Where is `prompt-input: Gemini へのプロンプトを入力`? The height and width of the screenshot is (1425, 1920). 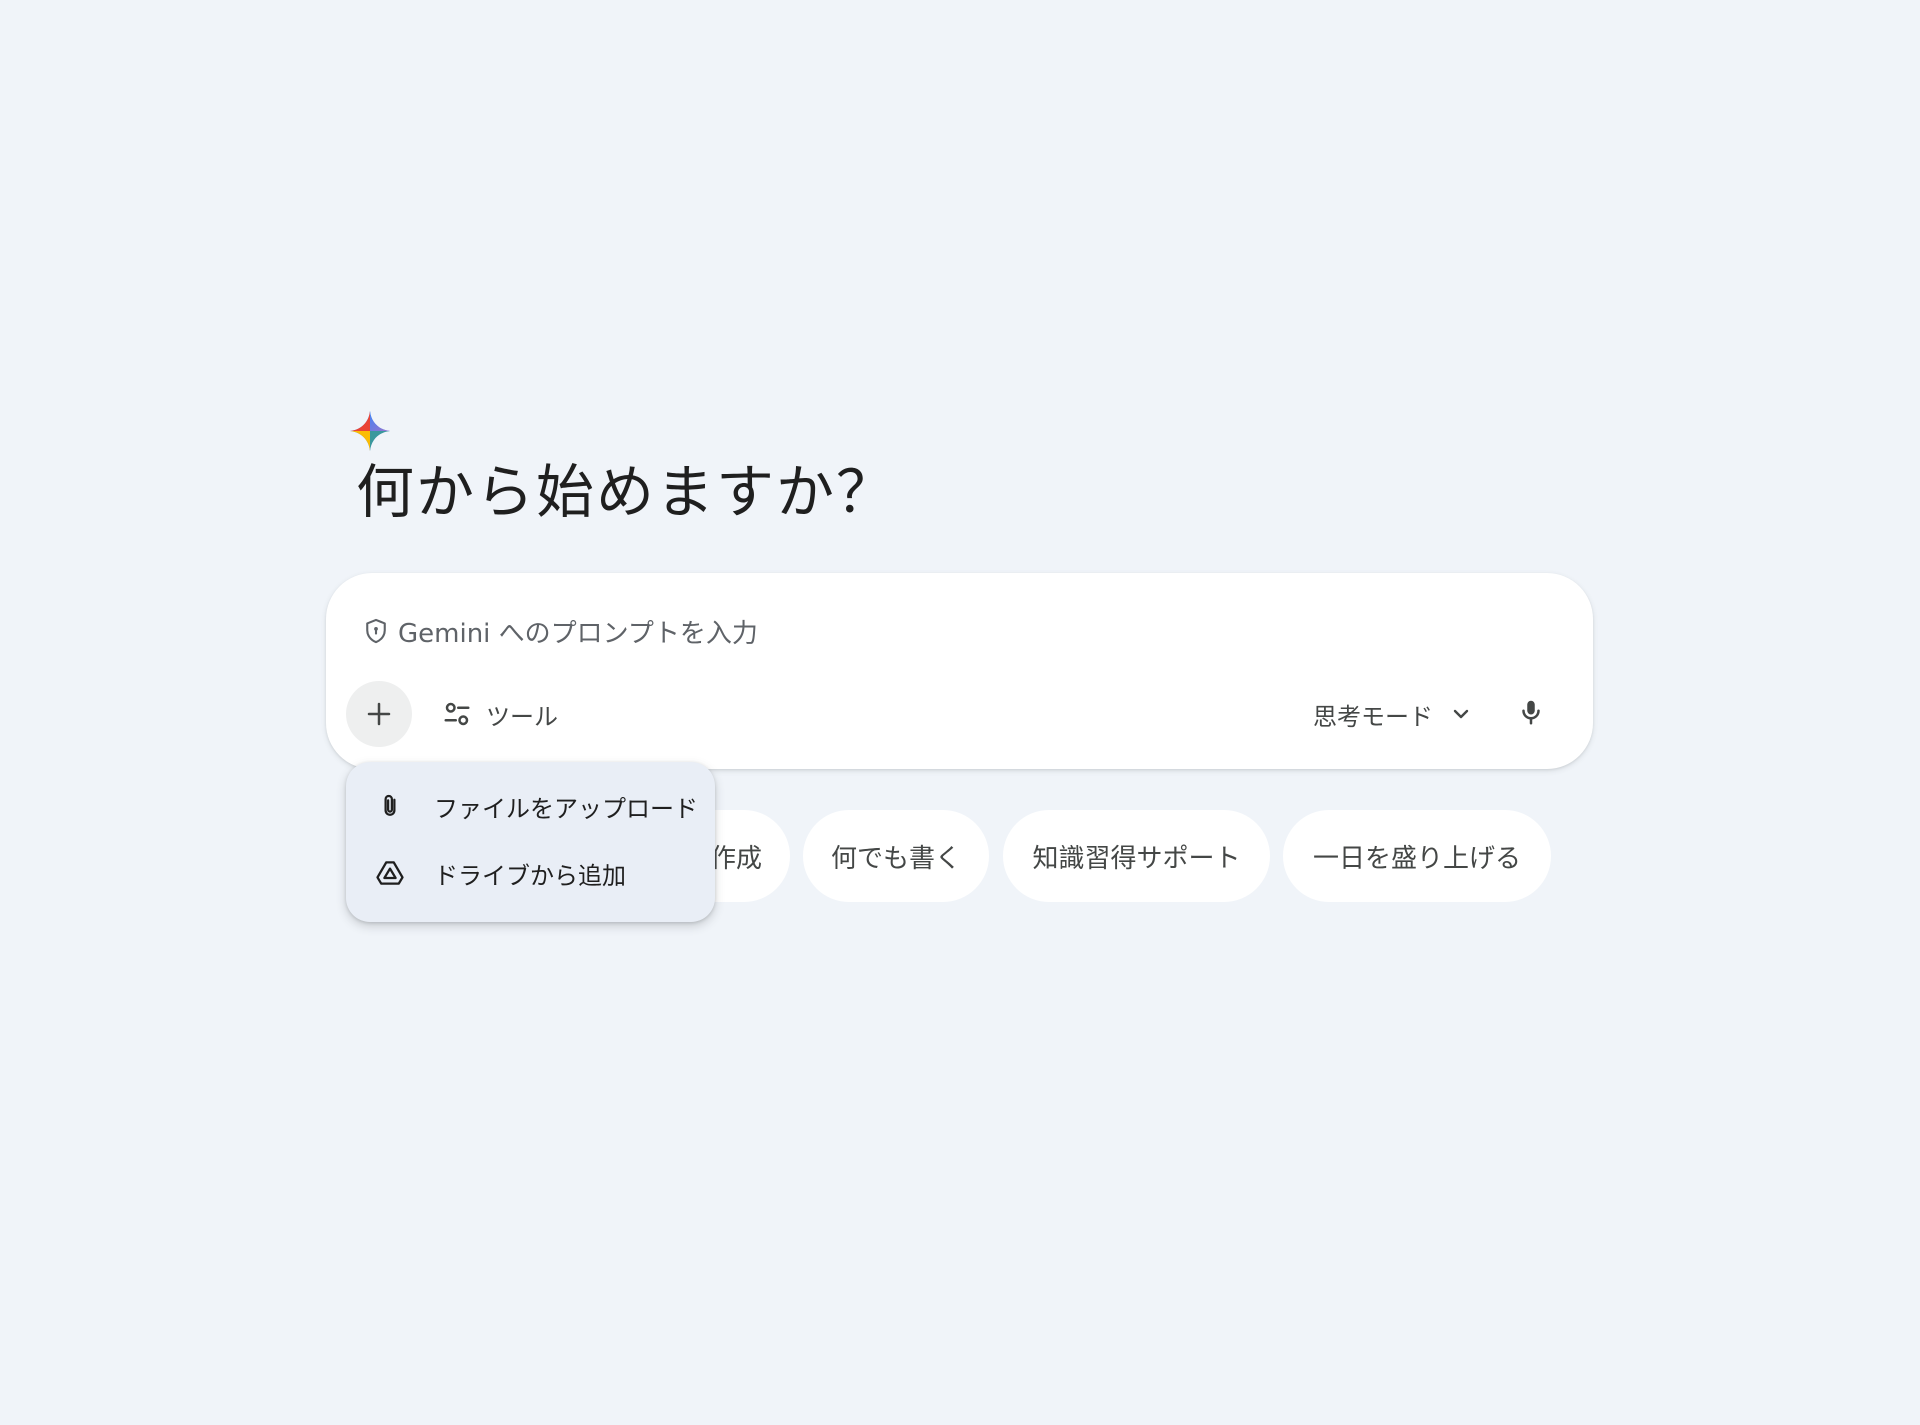
prompt-input: Gemini へのプロンプトを入力 is located at coordinates (560, 631).